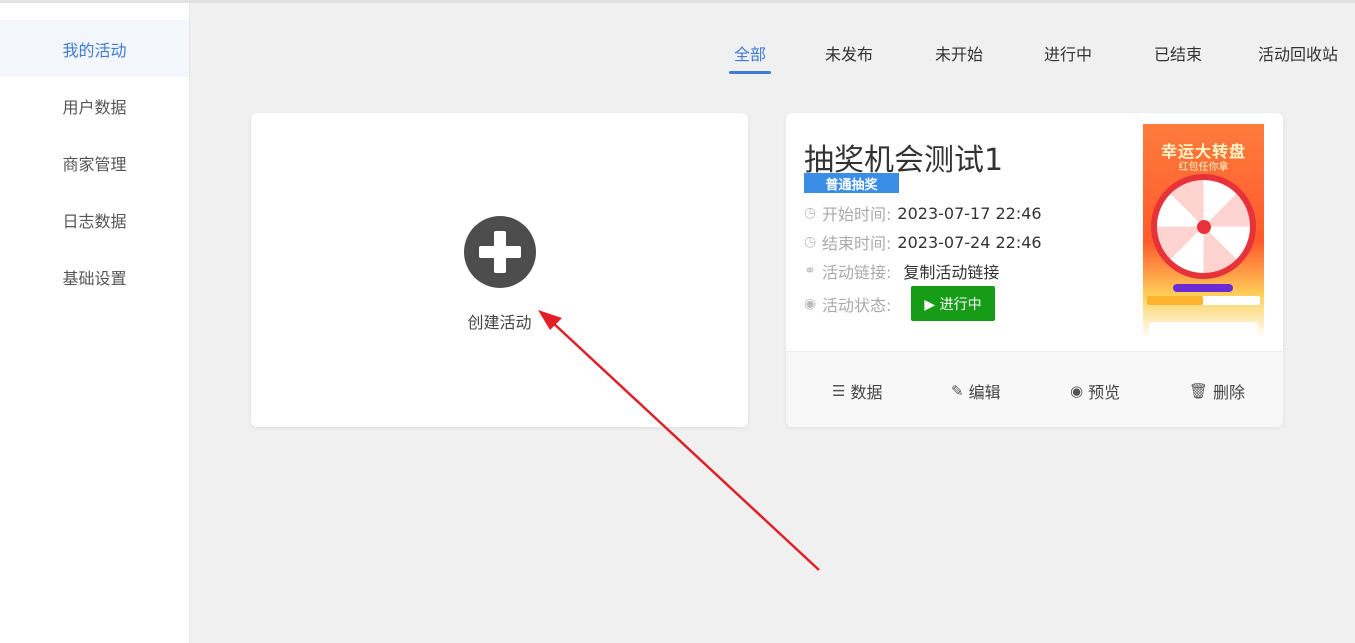 The image size is (1355, 643). What do you see at coordinates (969, 242) in the screenshot?
I see `end-time-value: 2023-07-24 22:46` at bounding box center [969, 242].